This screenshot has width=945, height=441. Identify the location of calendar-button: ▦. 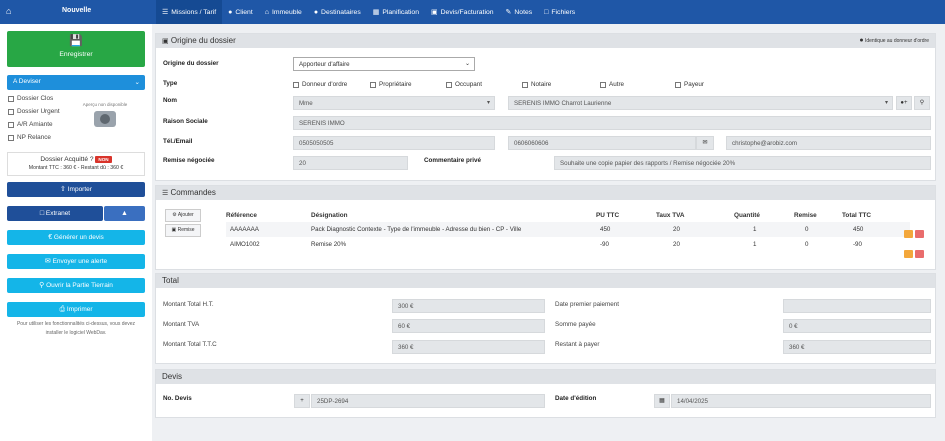
(662, 401).